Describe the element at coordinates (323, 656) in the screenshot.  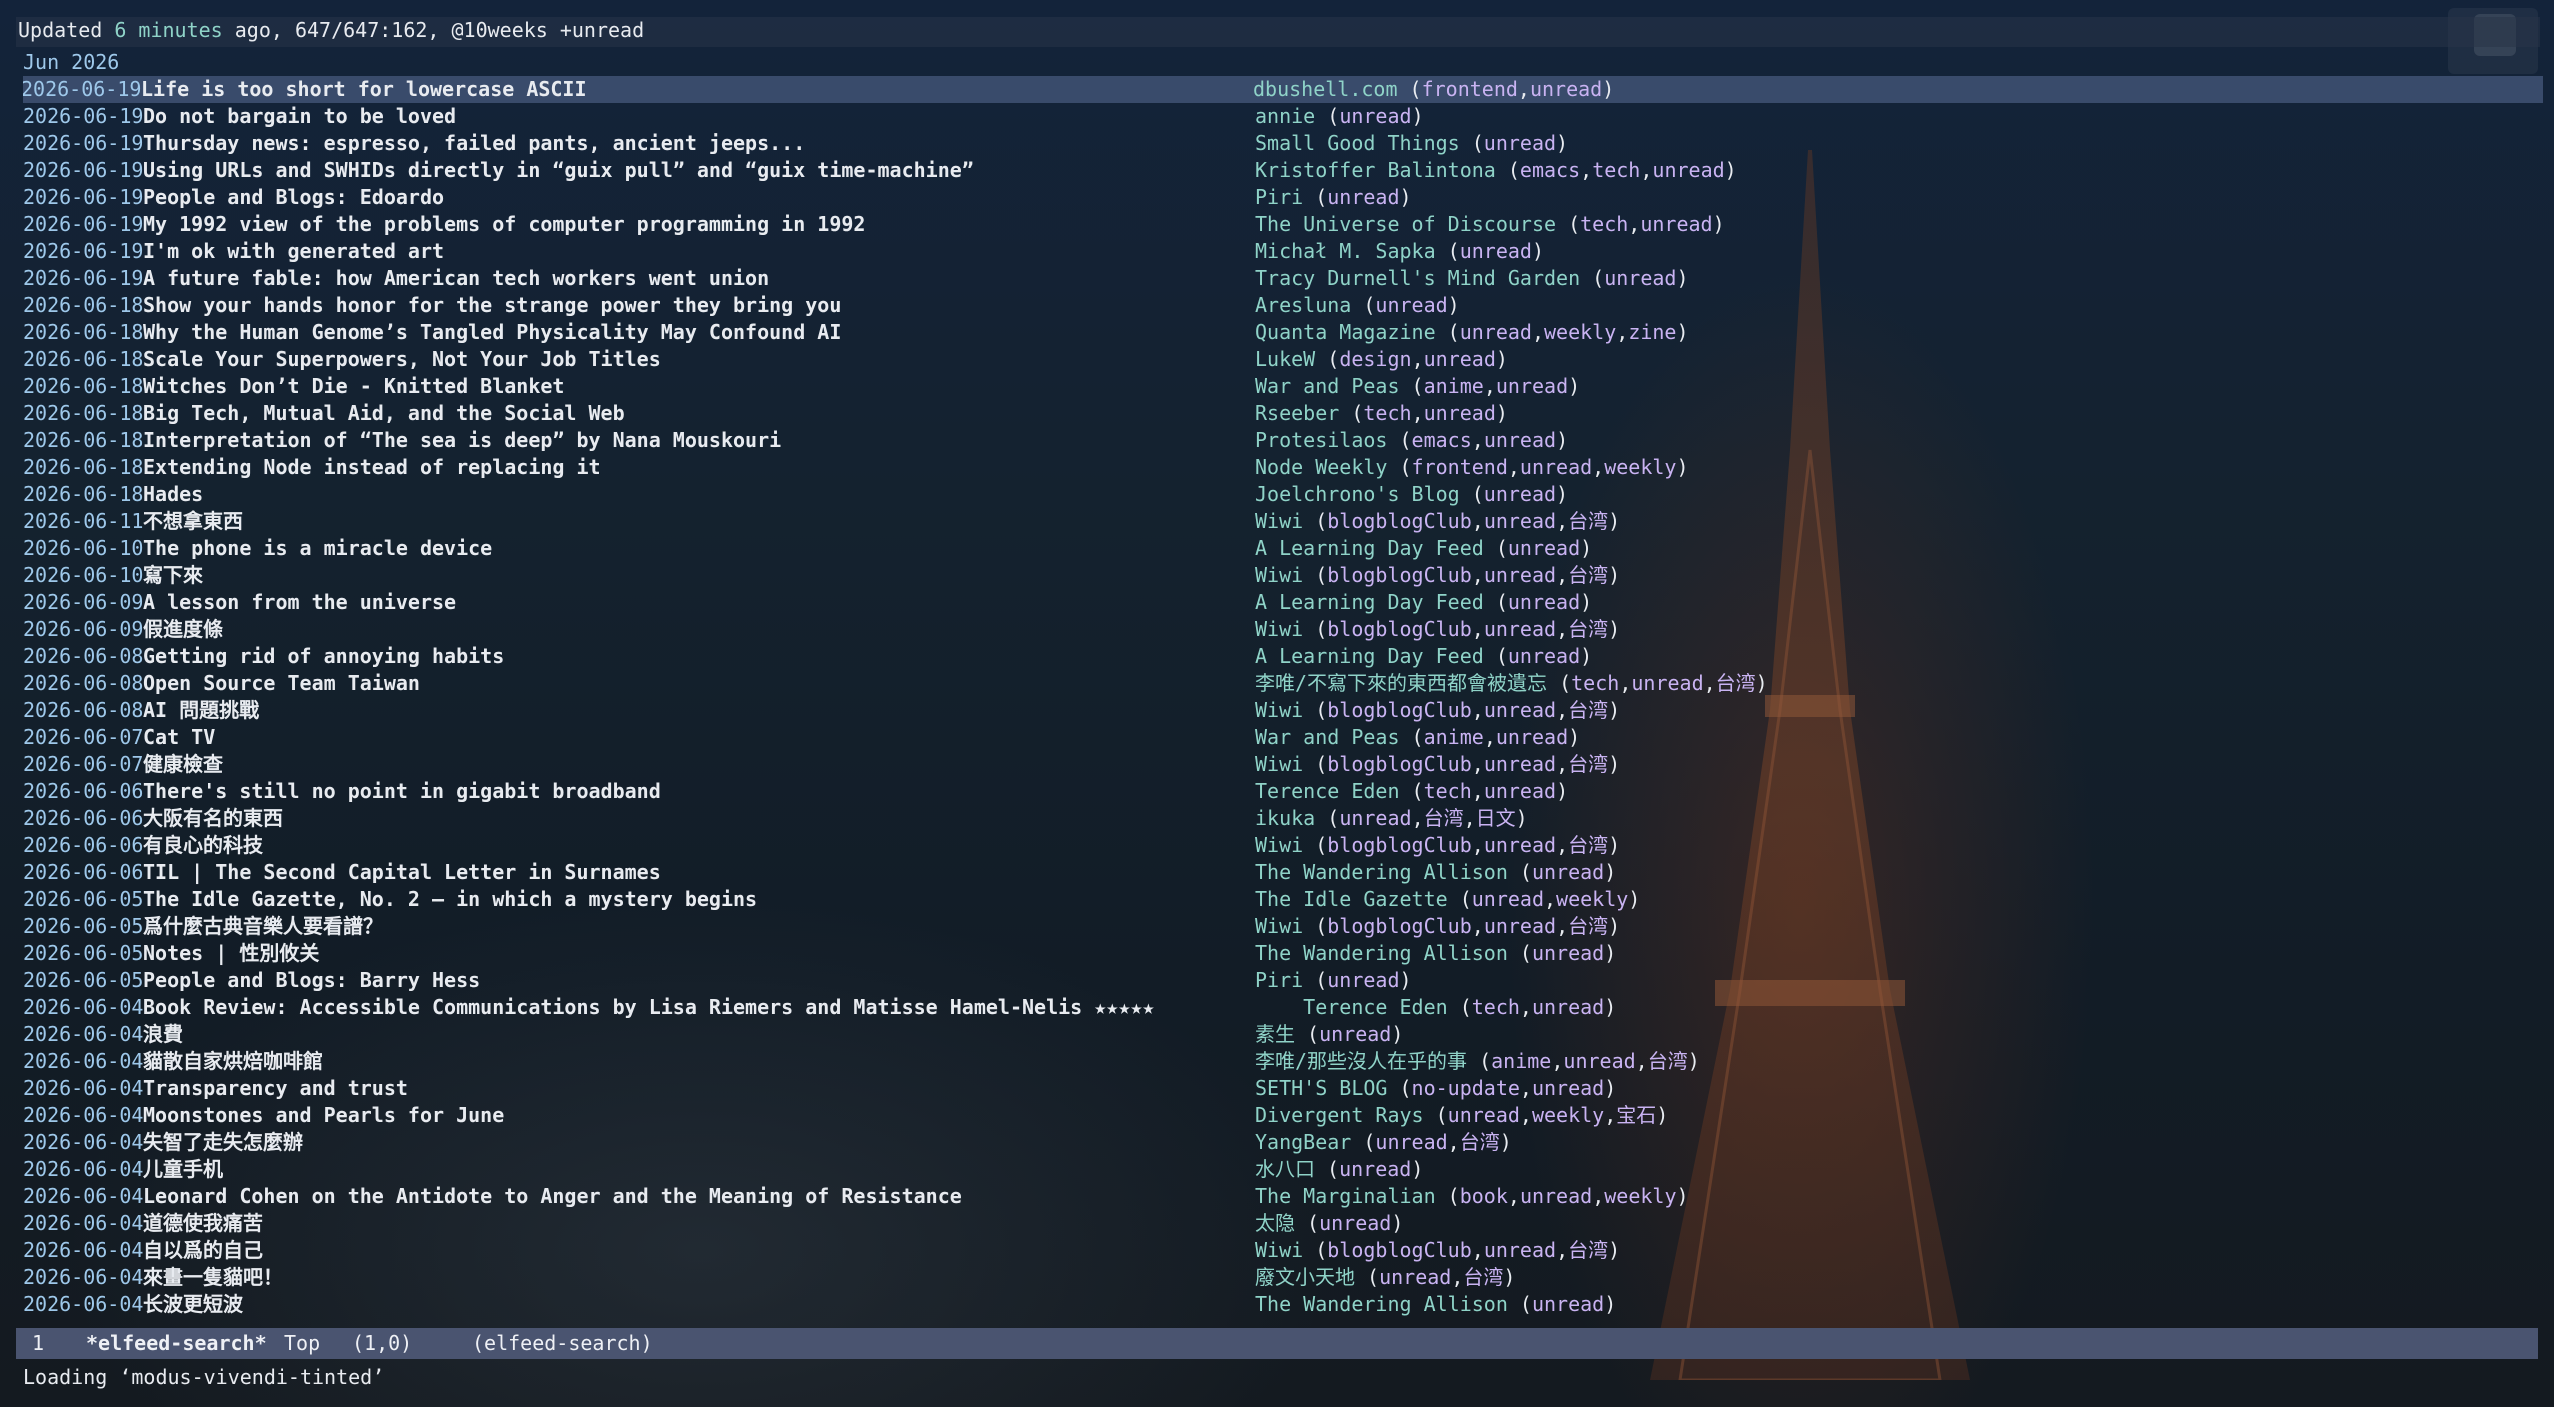
I see `entry-title: Getting rid of annoying habits` at that location.